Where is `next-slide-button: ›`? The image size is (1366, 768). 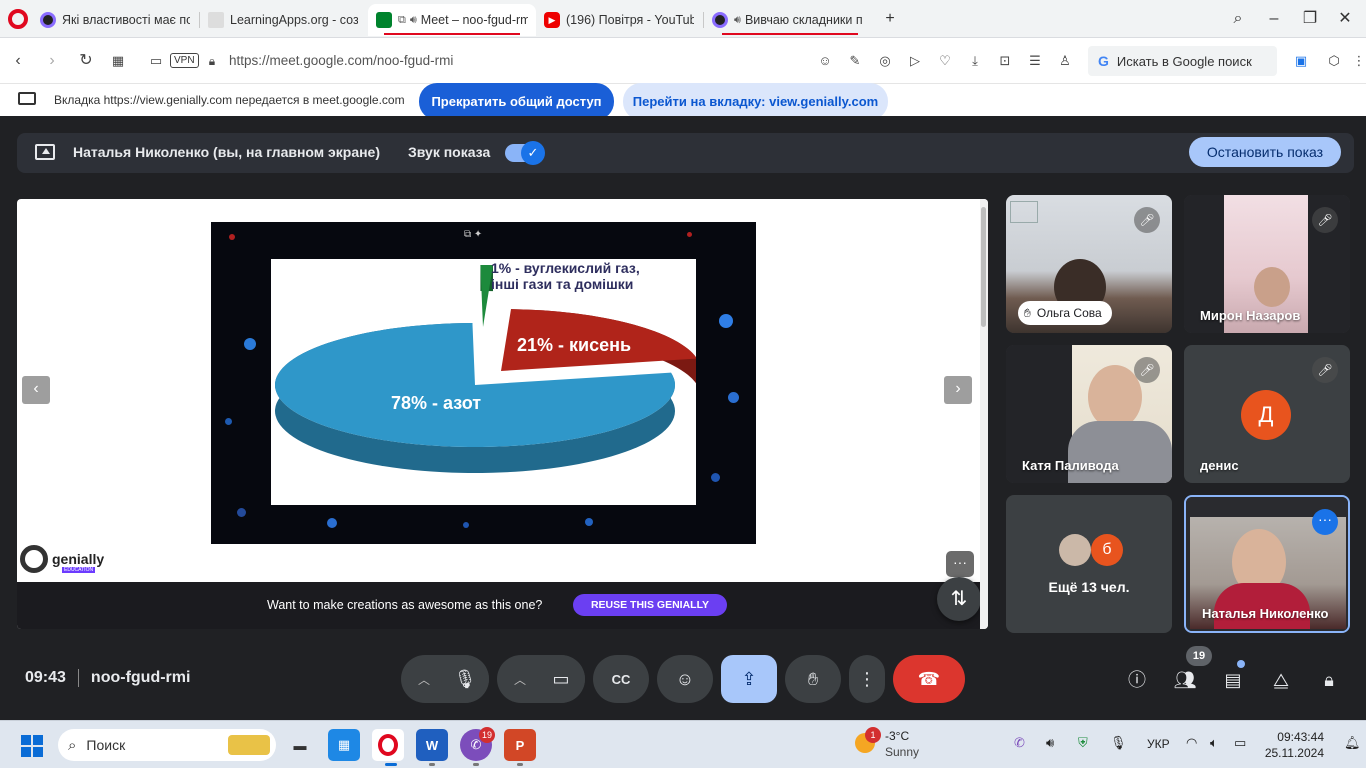
next-slide-button: › is located at coordinates (958, 390).